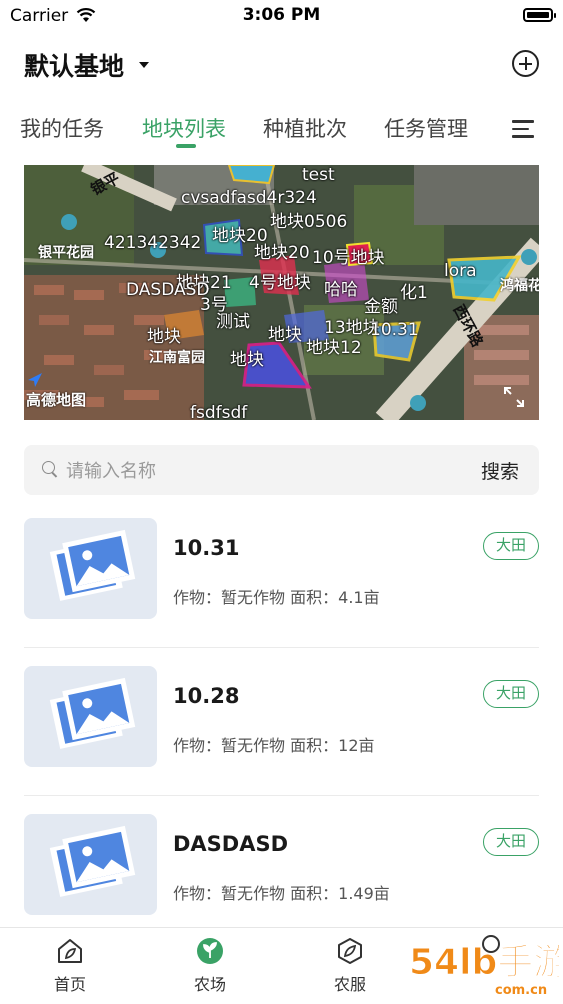  I want to click on plot-list-item: DASDASD 作物：暂无作物 面积：1.49亩 大田, so click(281, 870).